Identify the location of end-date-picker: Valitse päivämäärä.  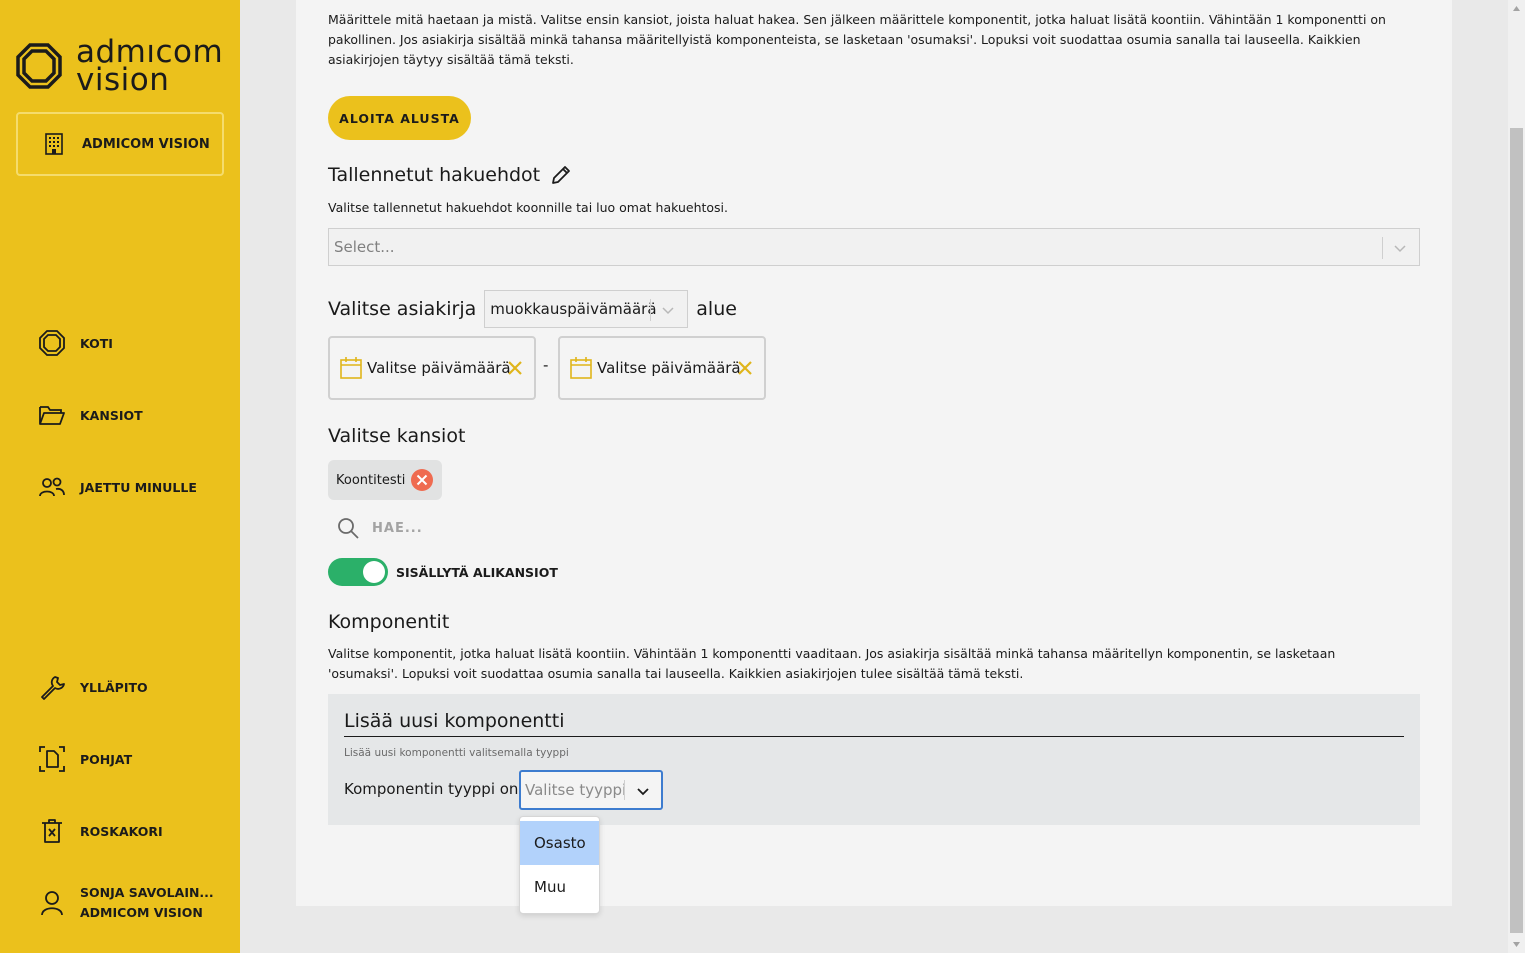
(662, 368).